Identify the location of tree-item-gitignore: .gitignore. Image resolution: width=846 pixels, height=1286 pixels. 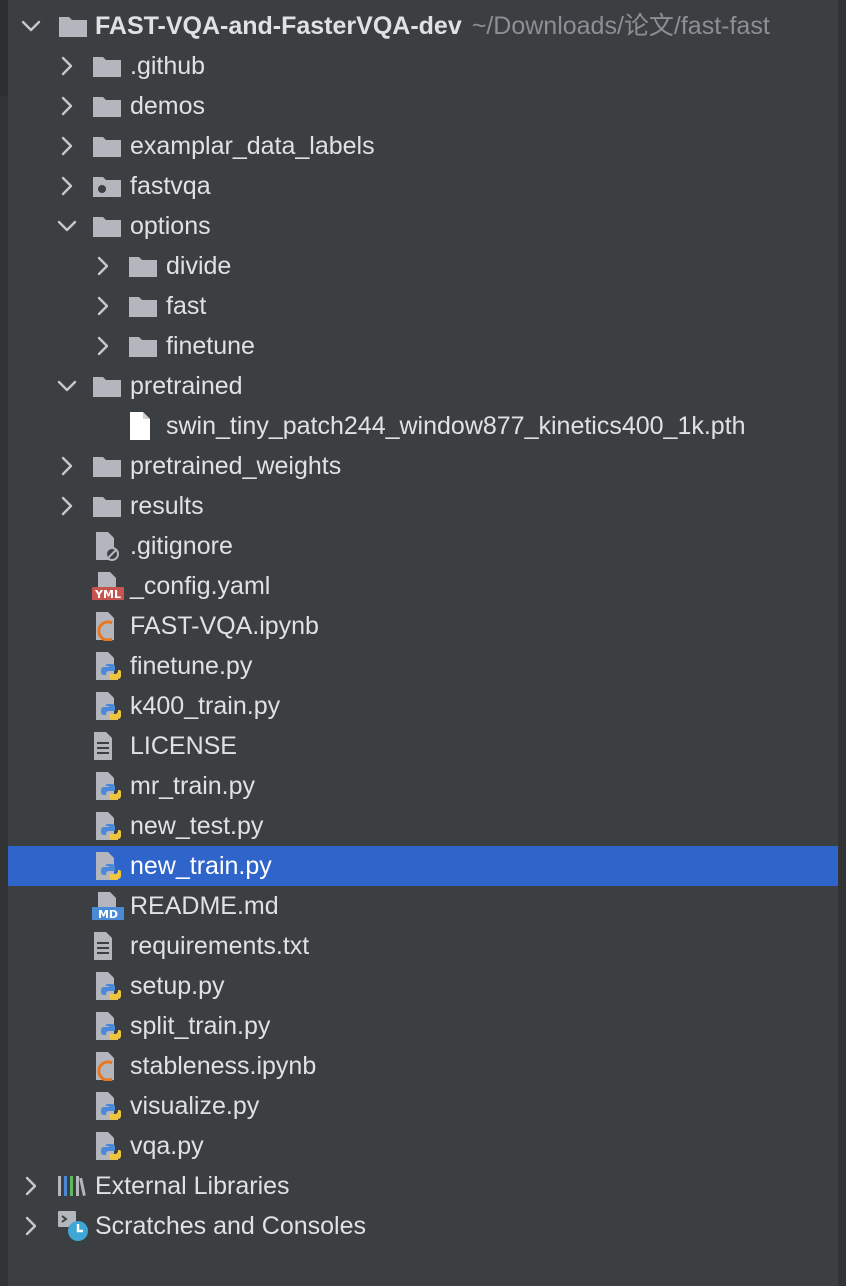
(423, 546).